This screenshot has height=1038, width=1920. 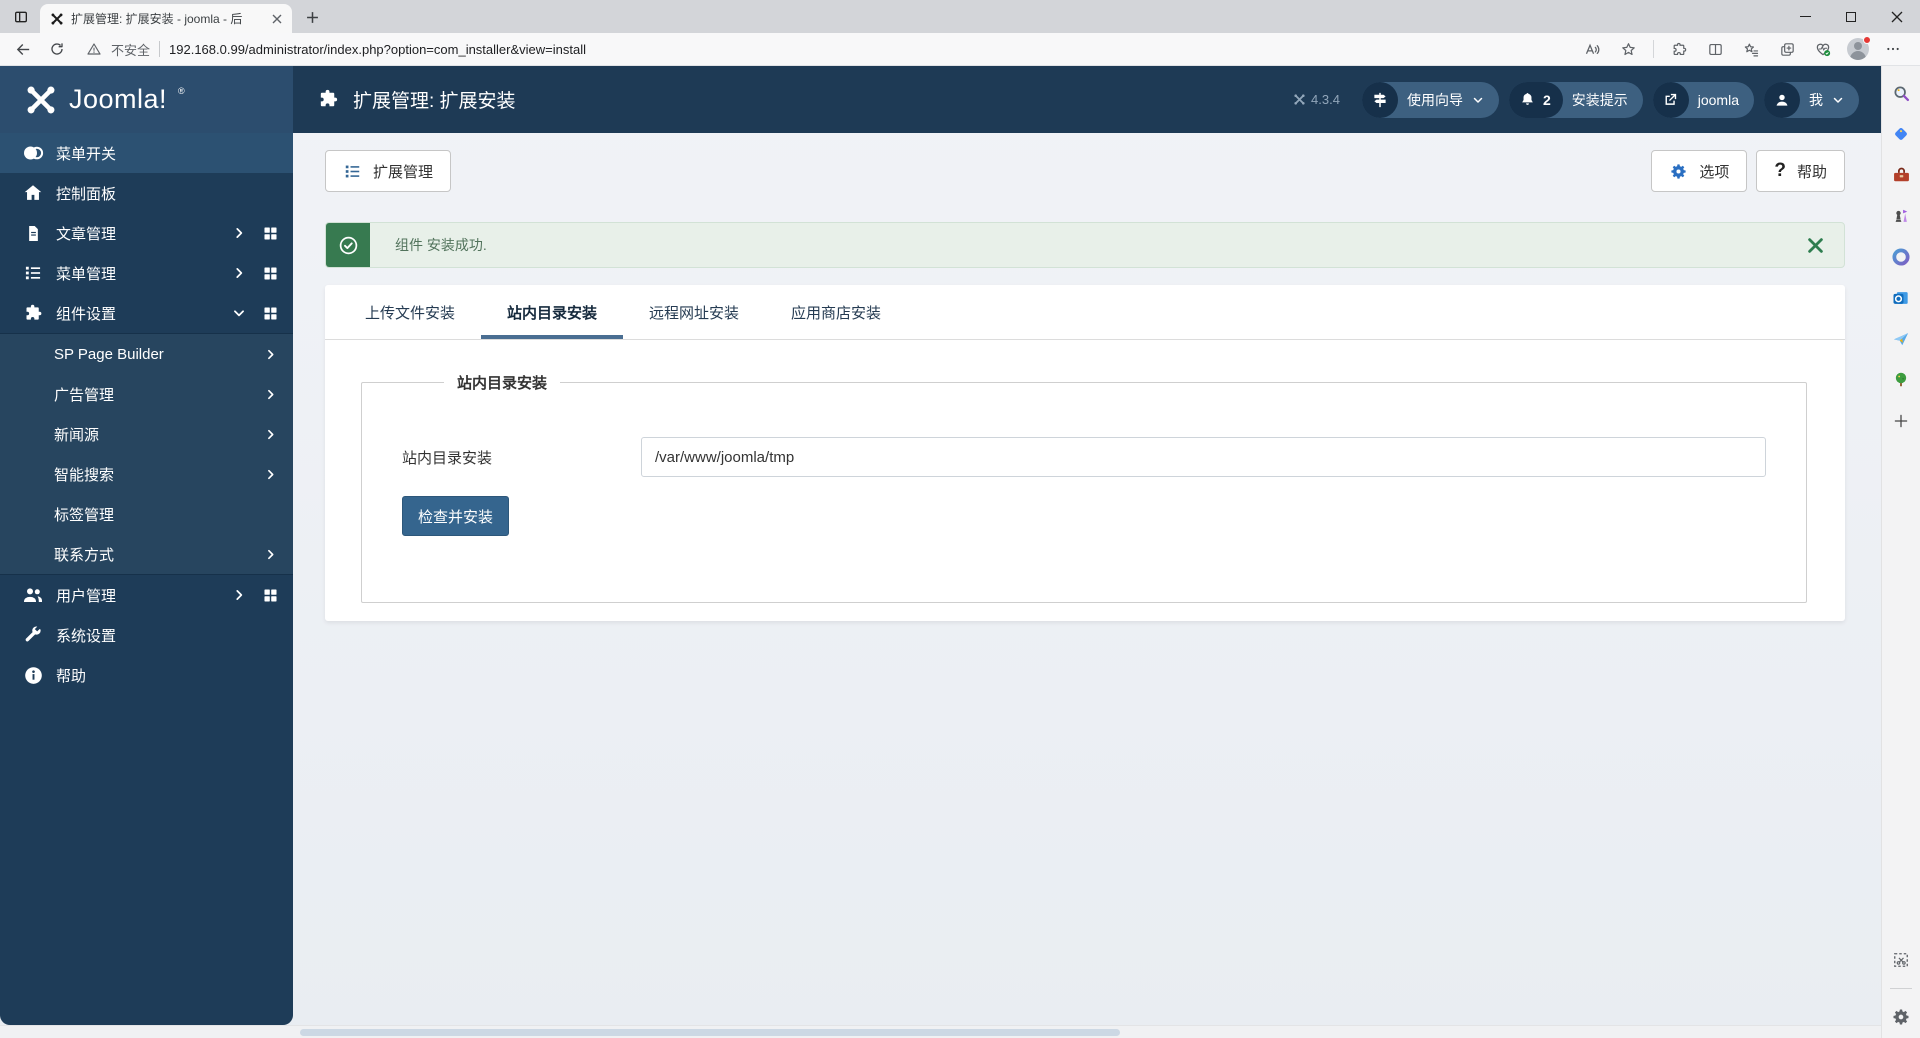 I want to click on guided-tour-button: 使用向导, so click(x=1430, y=99).